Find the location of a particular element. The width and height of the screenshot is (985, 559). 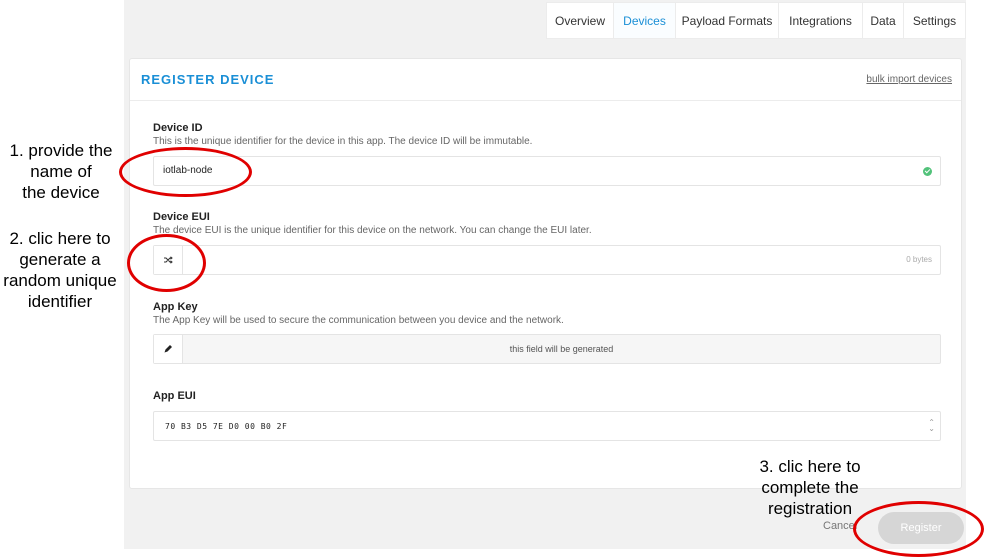

device-id-label: Device ID is located at coordinates (178, 128).